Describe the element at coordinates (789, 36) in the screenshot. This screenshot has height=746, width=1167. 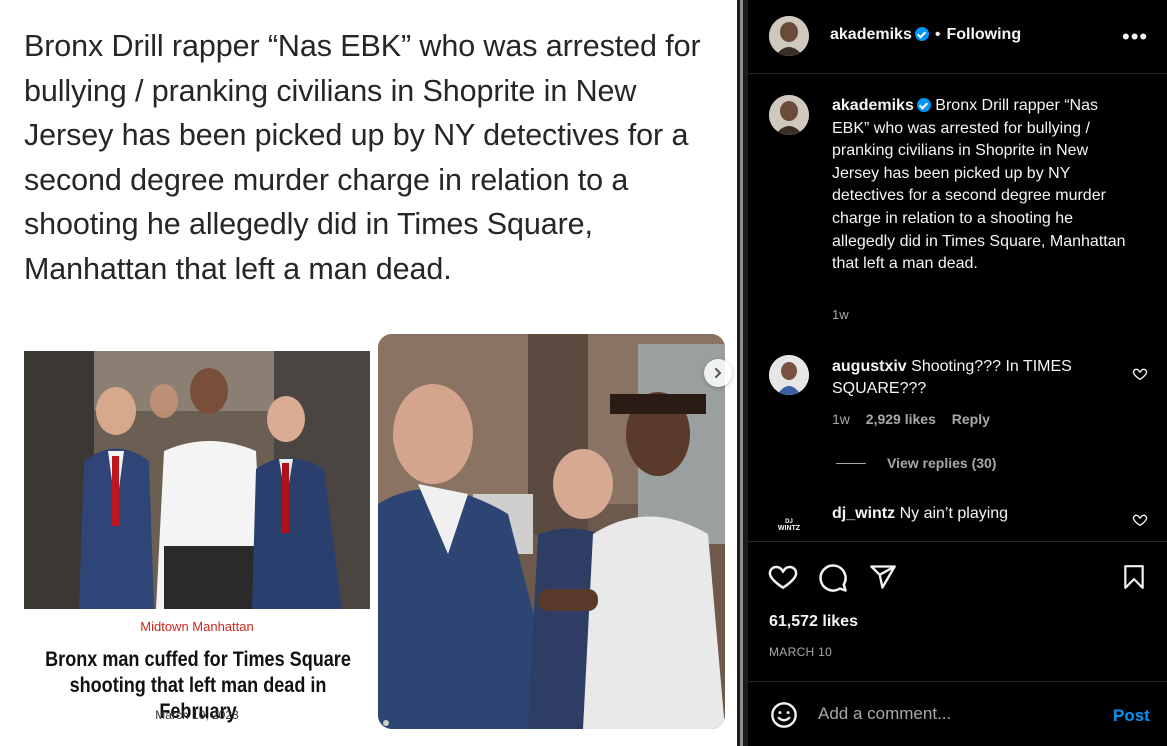
I see `author-avatar` at that location.